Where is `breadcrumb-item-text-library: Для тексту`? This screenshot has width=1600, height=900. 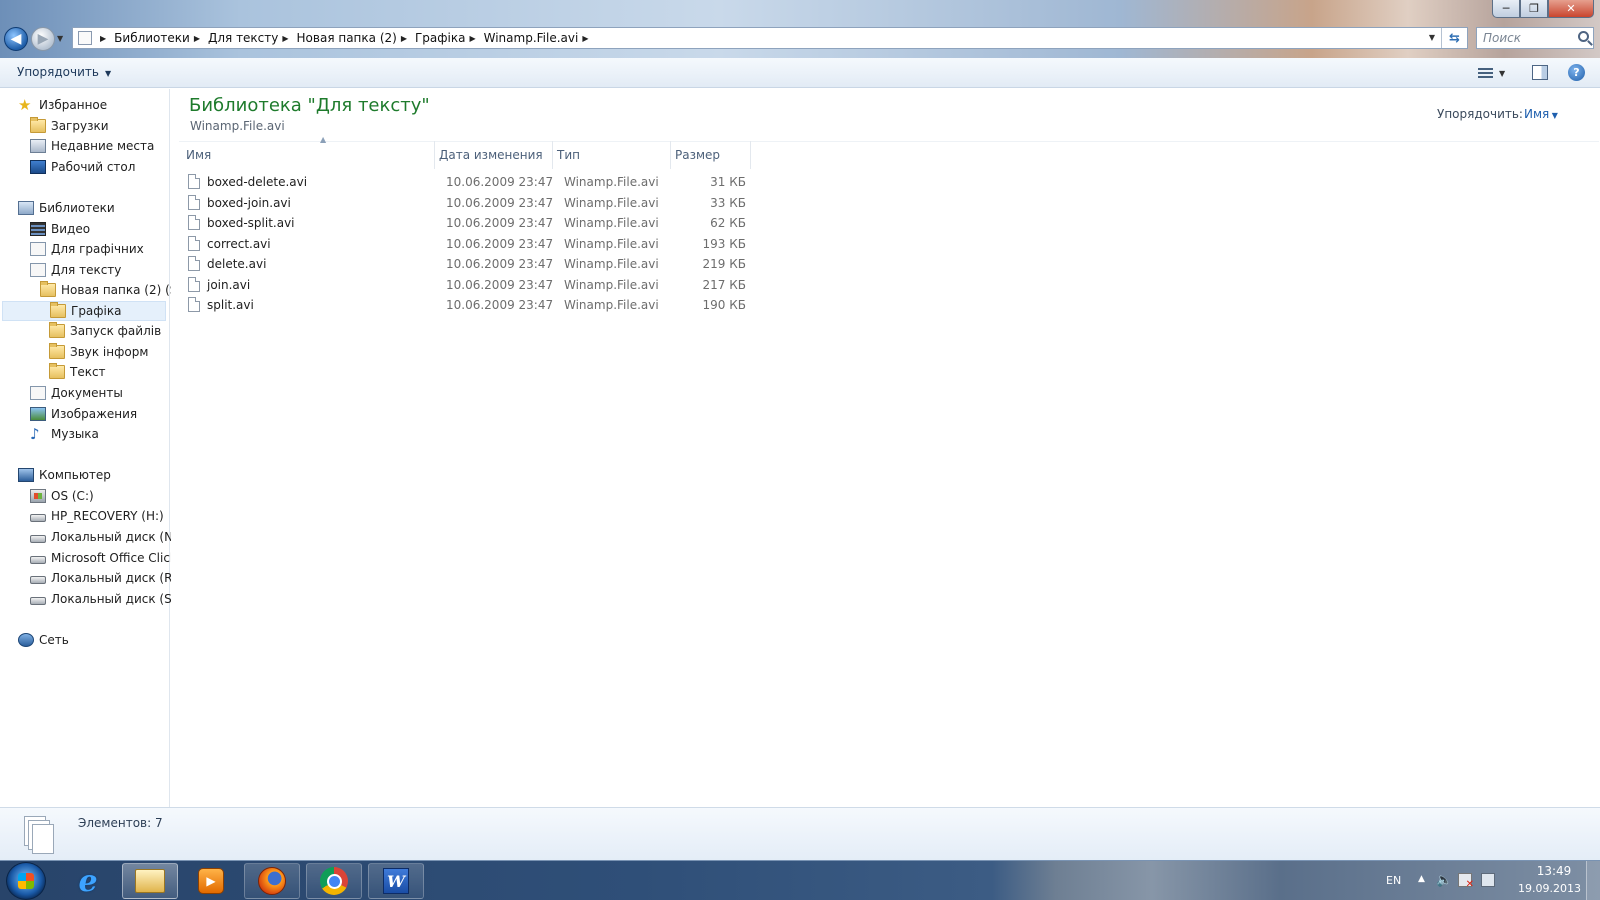 breadcrumb-item-text-library: Для тексту is located at coordinates (243, 38).